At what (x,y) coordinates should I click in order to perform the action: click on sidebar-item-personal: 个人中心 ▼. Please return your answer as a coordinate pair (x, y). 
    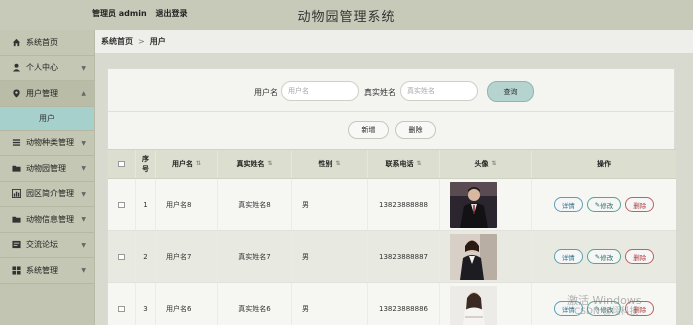
    Looking at the image, I should click on (47, 68).